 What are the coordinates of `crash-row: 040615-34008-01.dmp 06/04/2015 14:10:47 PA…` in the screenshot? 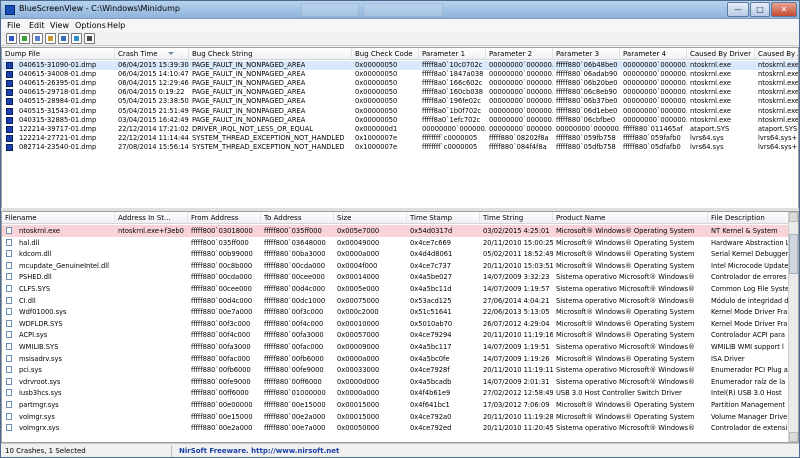 It's located at (400, 74).